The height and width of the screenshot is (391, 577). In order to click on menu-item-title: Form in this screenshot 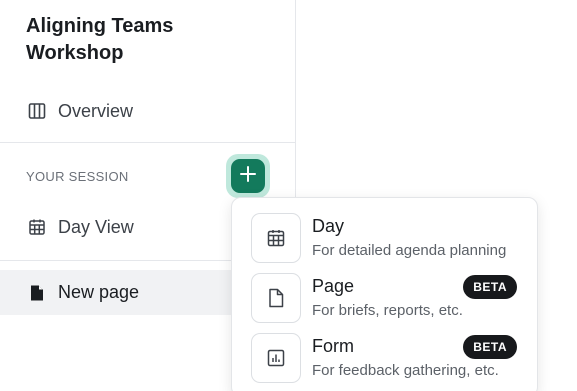, I will do `click(333, 346)`.